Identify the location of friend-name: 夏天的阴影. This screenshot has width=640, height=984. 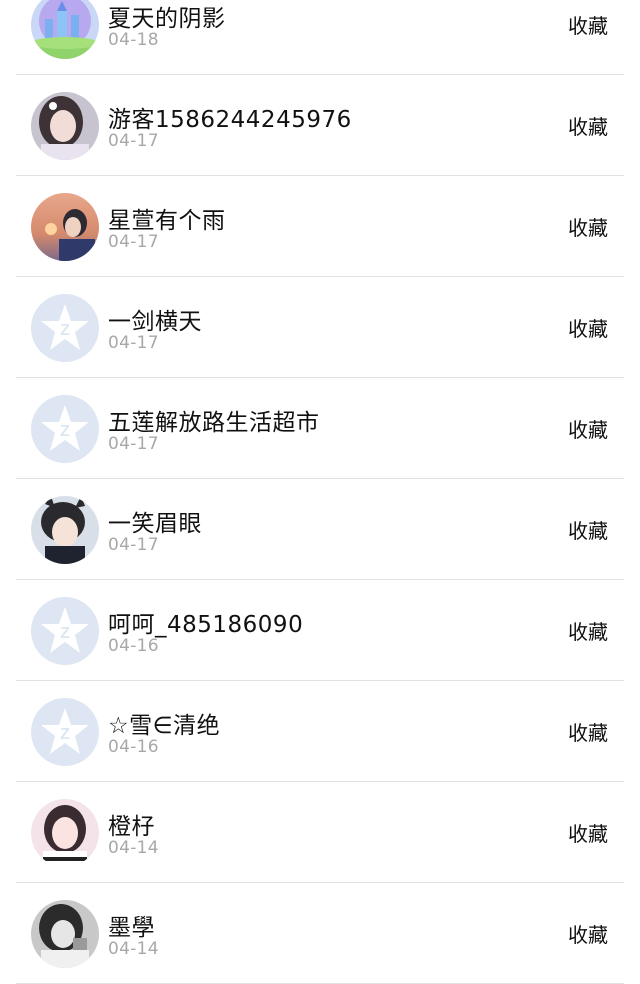
(167, 19).